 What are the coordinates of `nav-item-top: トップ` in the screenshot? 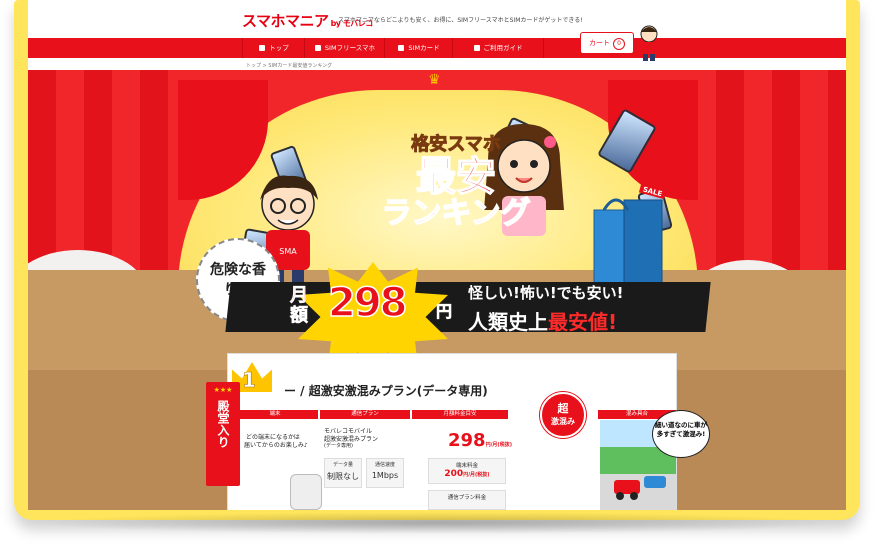 It's located at (273, 48).